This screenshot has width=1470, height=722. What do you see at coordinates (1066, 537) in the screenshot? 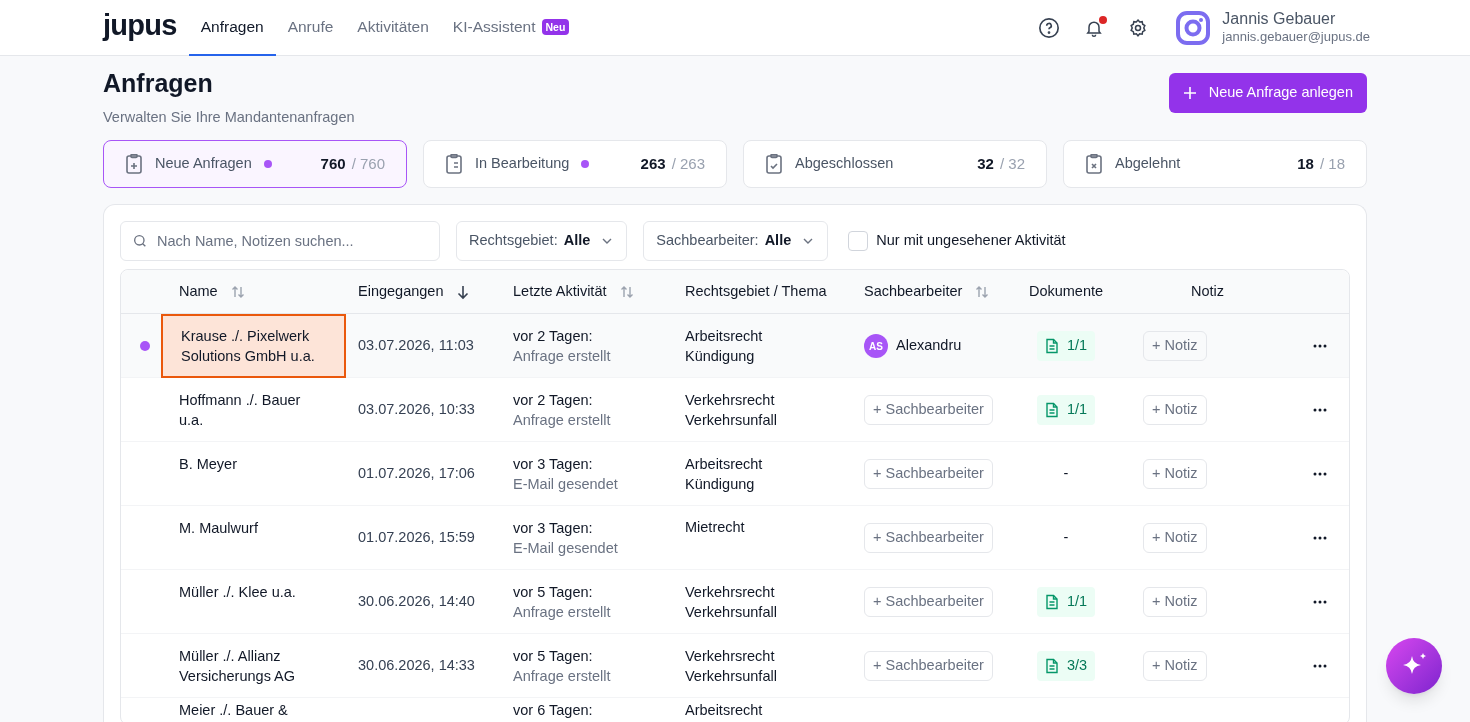
I see `no-documents: -` at bounding box center [1066, 537].